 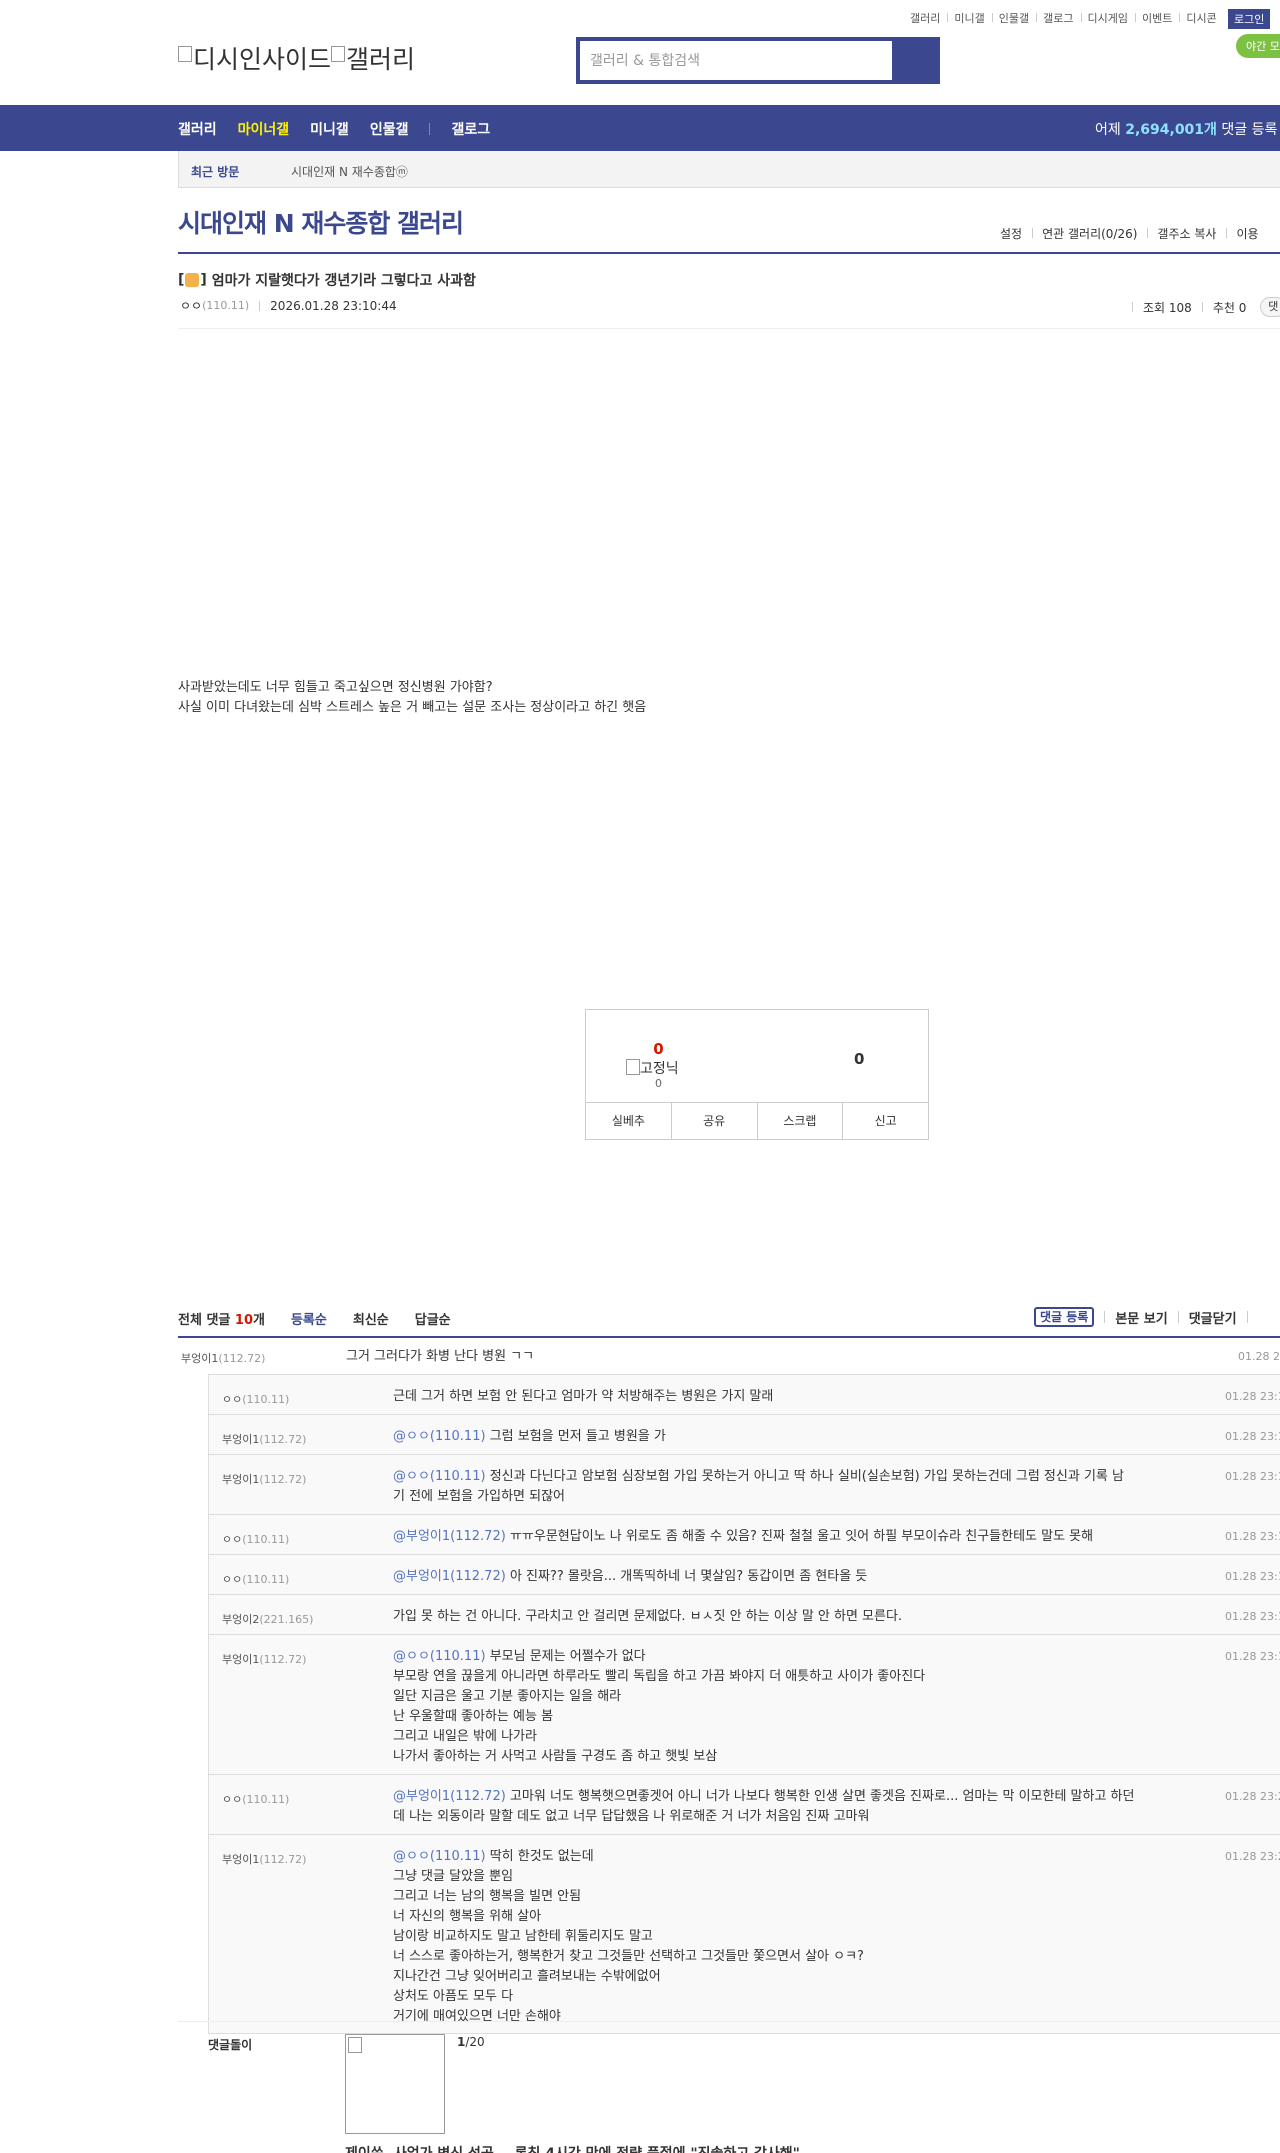 I want to click on post-datetime: 2026.01.28 23:10:44, so click(x=333, y=305).